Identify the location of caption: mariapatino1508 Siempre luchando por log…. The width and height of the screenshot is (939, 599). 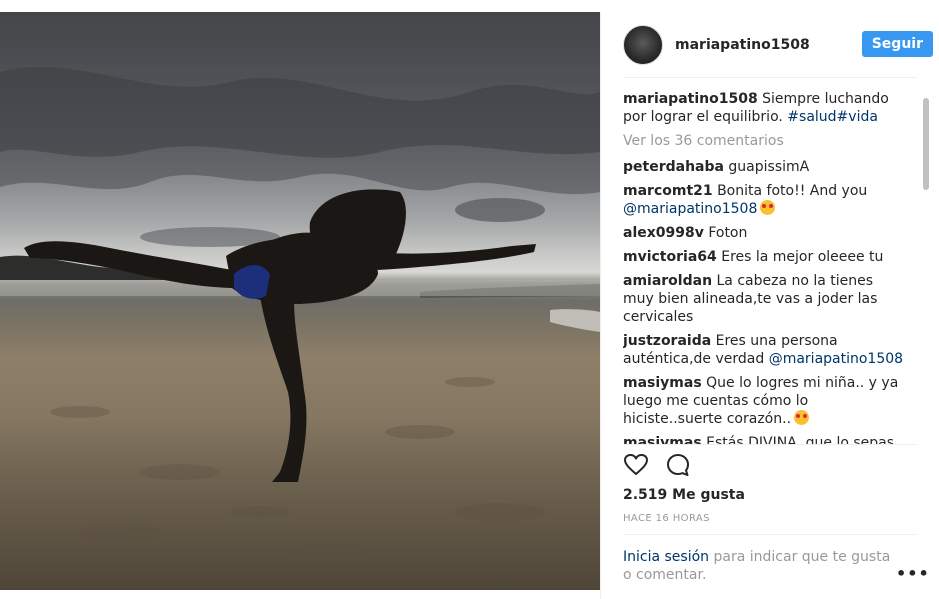
(764, 108).